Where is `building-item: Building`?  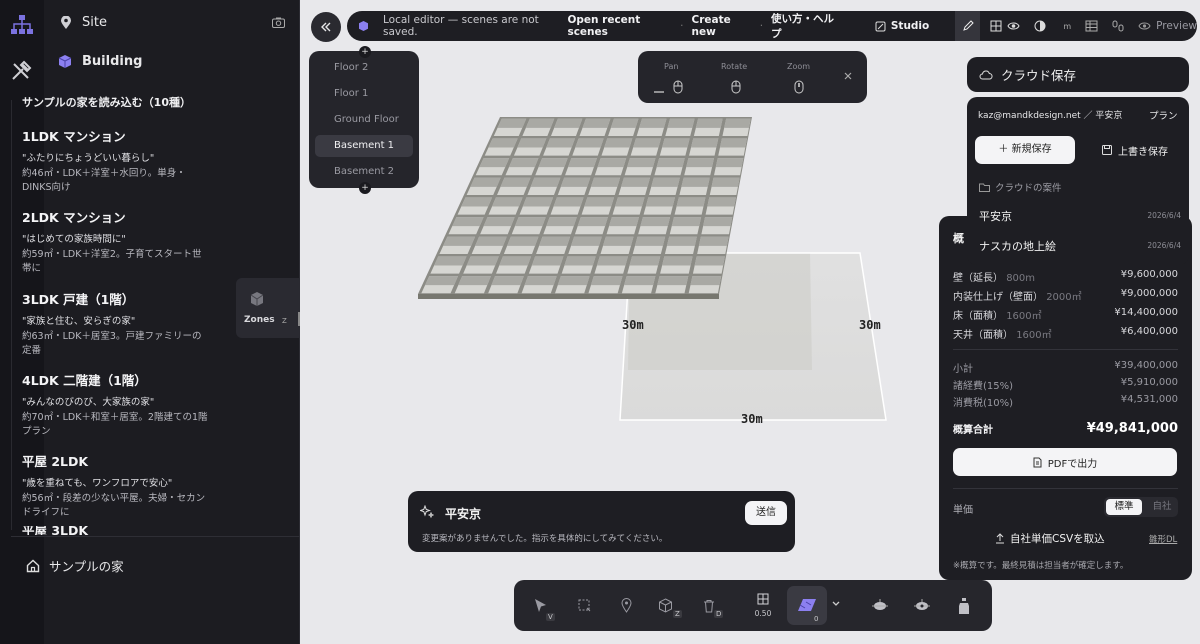 building-item: Building is located at coordinates (100, 61).